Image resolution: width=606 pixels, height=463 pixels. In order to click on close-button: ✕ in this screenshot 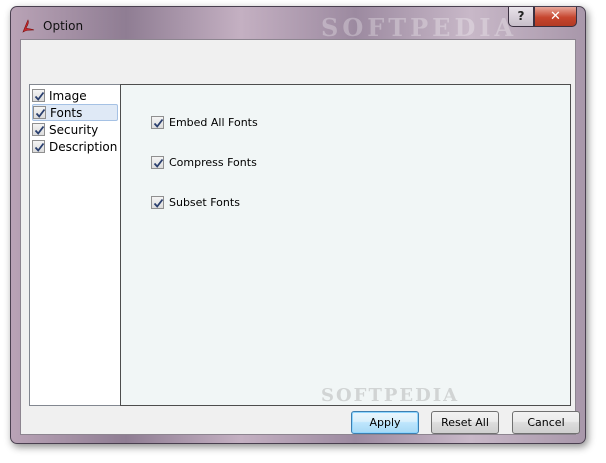, I will do `click(555, 17)`.